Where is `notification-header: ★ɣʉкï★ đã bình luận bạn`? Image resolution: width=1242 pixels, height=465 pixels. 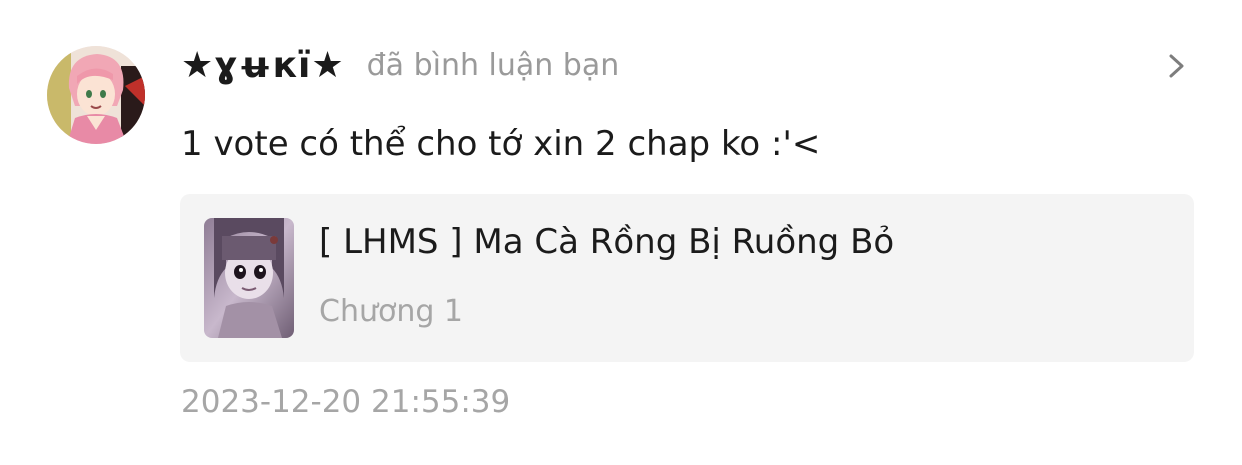
notification-header: ★ɣʉкï★ đã bình luận bạn is located at coordinates (400, 65).